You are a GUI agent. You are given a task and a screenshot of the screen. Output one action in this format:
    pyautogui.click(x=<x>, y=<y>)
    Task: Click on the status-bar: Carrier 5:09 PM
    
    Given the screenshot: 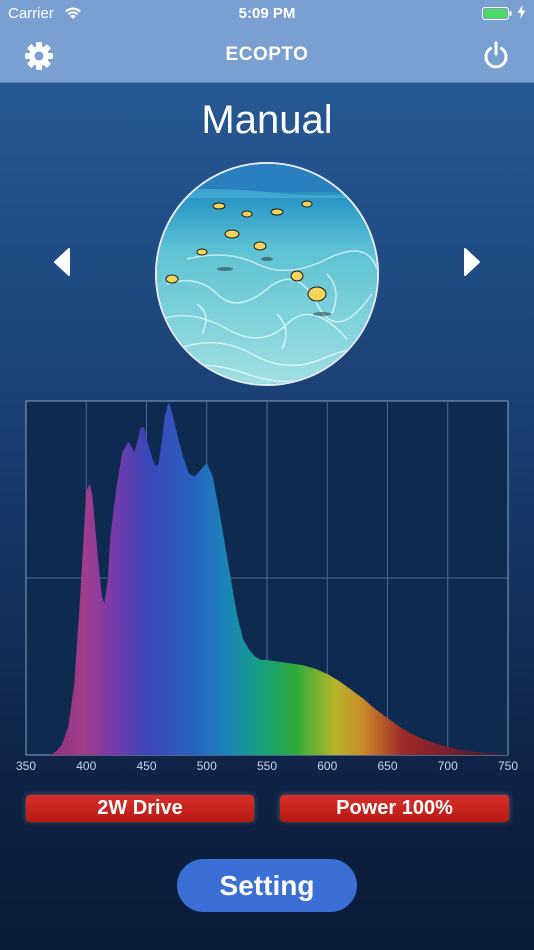 What is the action you would take?
    pyautogui.click(x=267, y=14)
    